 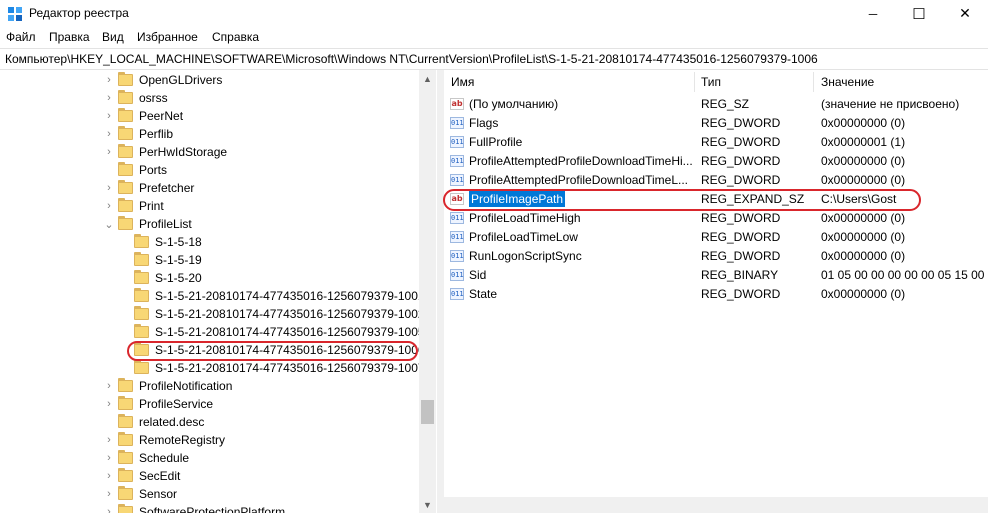 What do you see at coordinates (160, 404) in the screenshot?
I see `tree-item: › ProfileService` at bounding box center [160, 404].